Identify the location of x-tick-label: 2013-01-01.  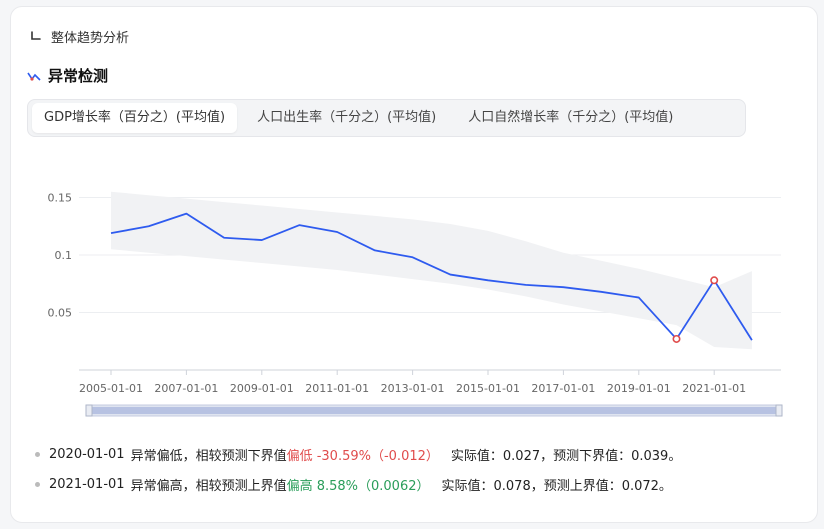
(413, 388).